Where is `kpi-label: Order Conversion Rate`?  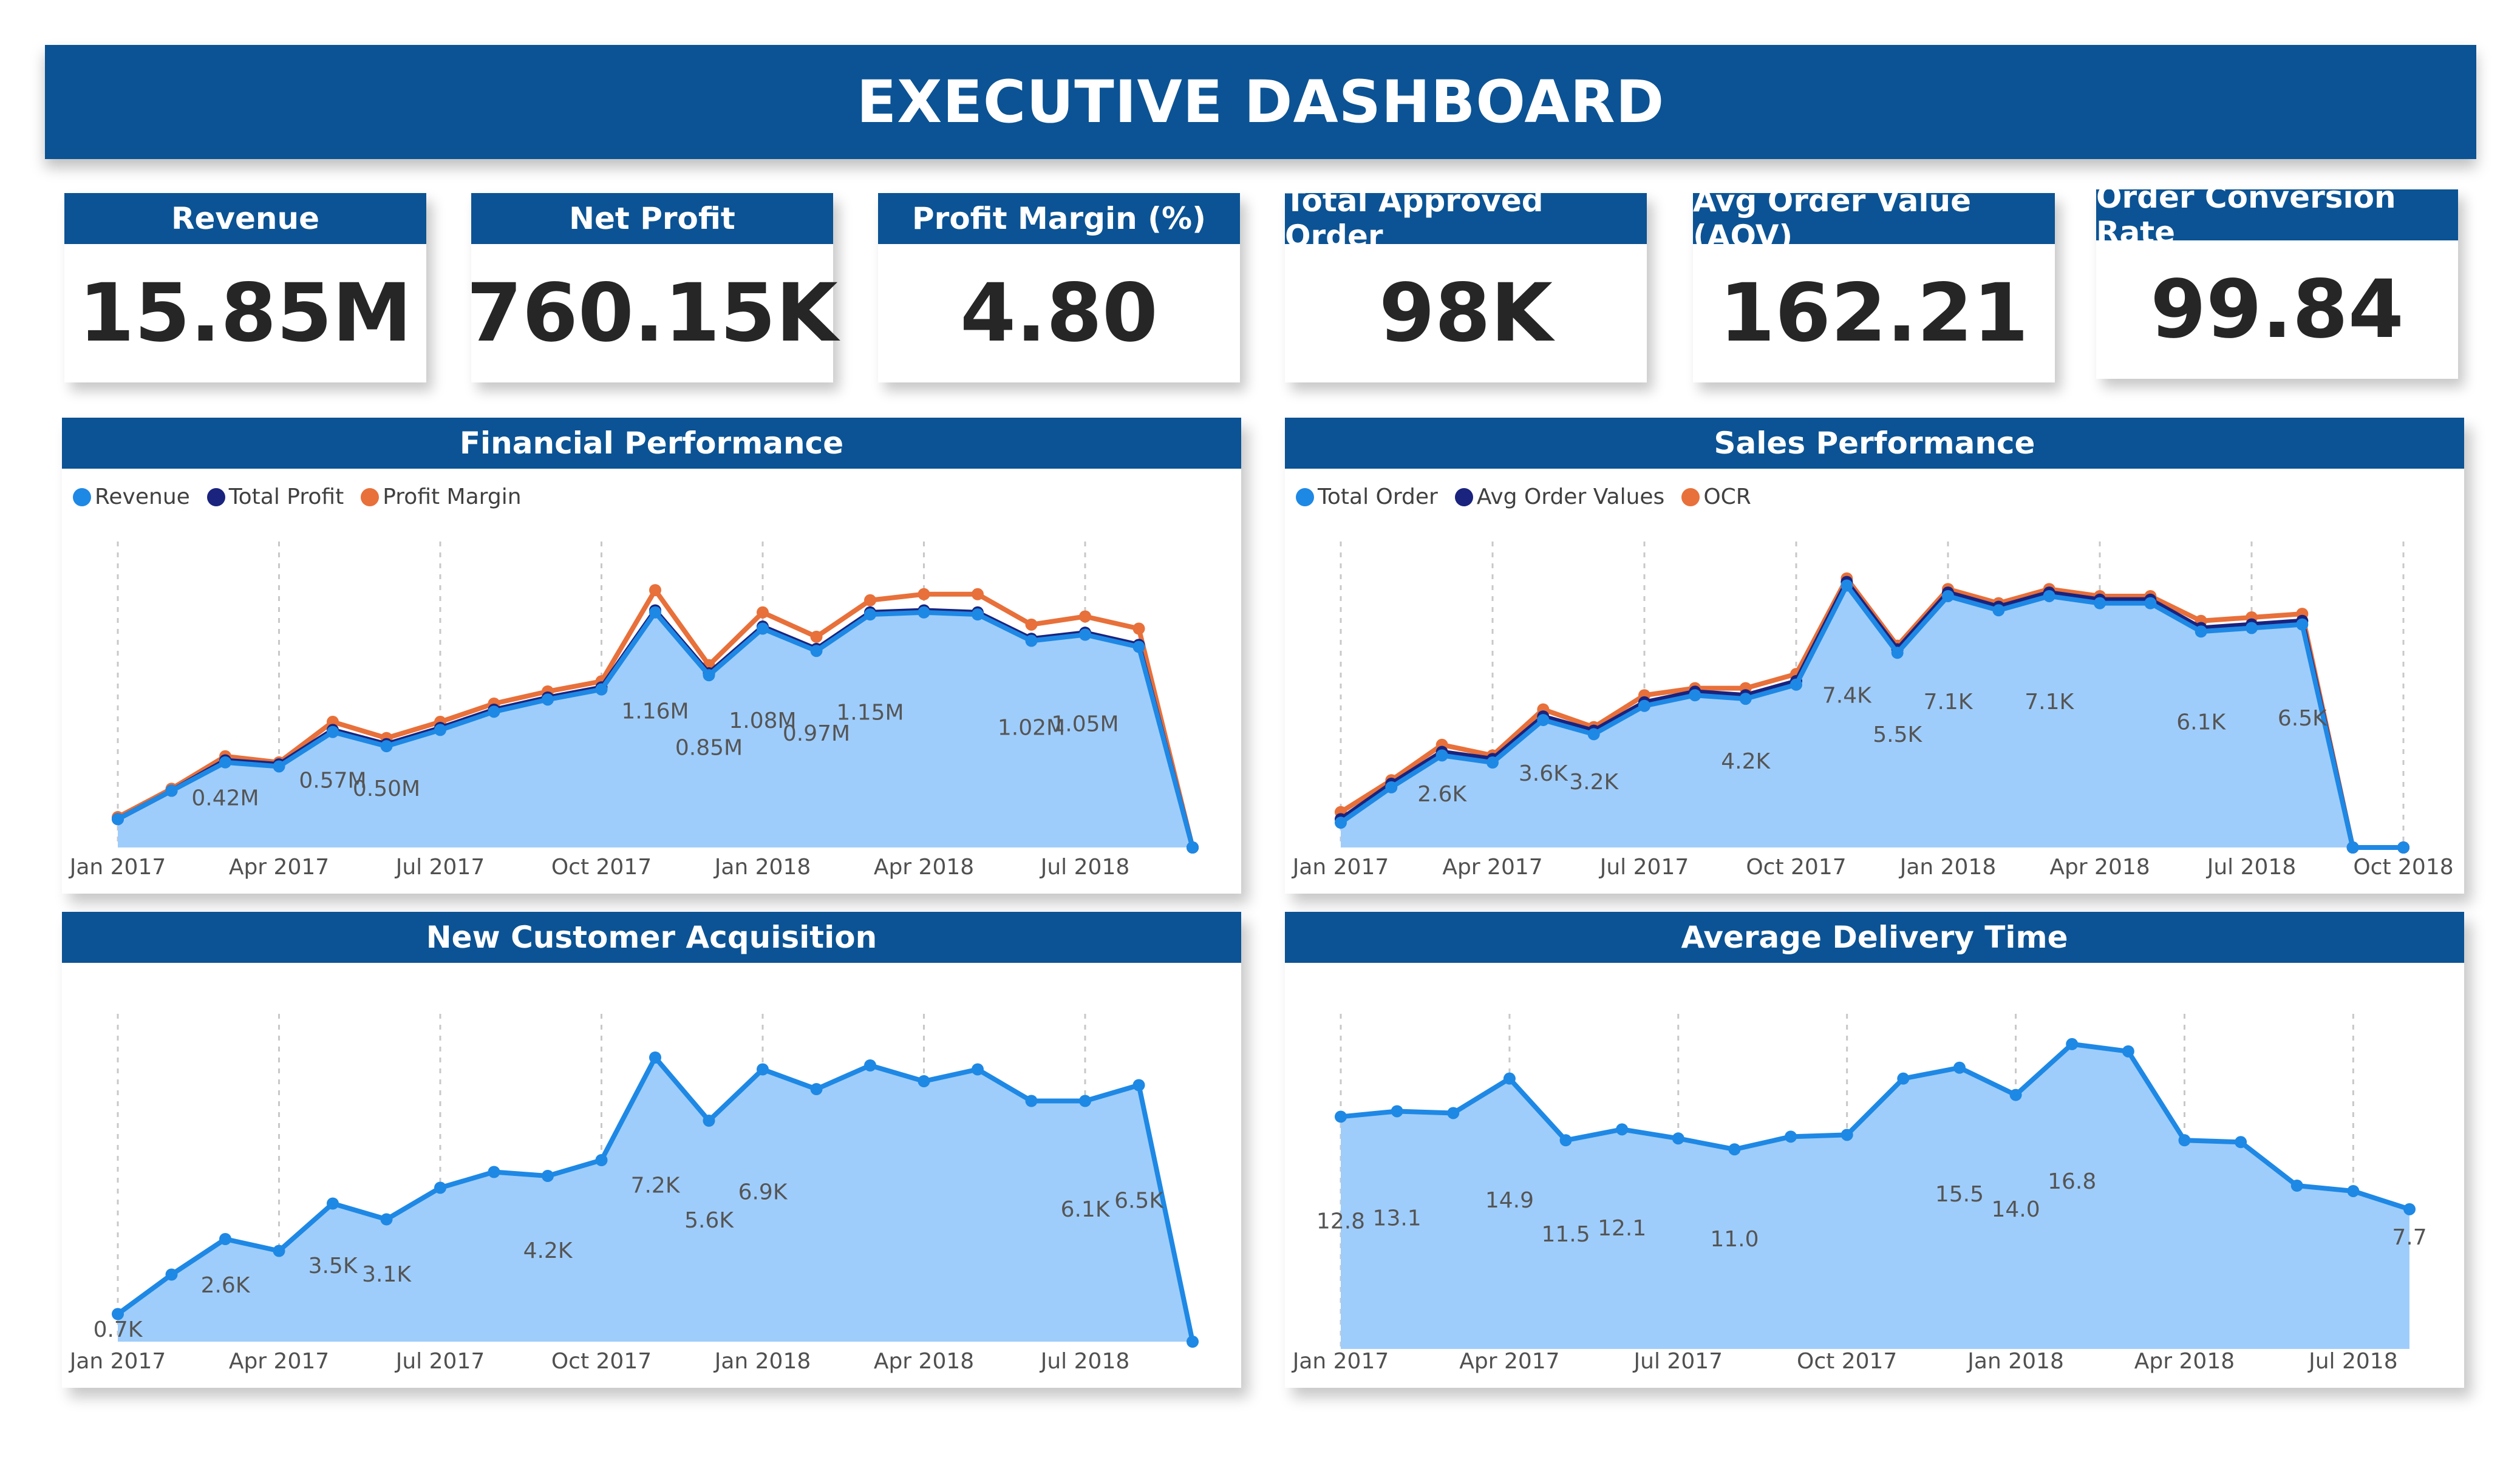
kpi-label: Order Conversion Rate is located at coordinates (2277, 215).